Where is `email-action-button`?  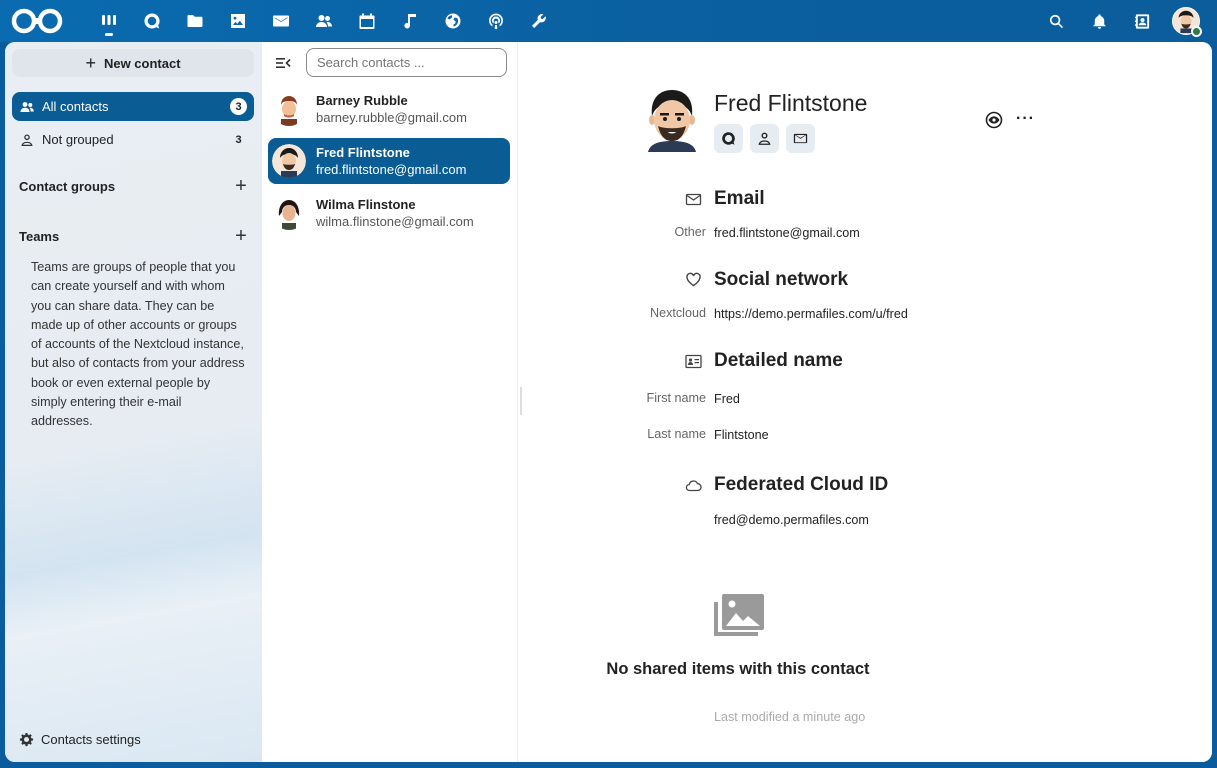
email-action-button is located at coordinates (800, 138).